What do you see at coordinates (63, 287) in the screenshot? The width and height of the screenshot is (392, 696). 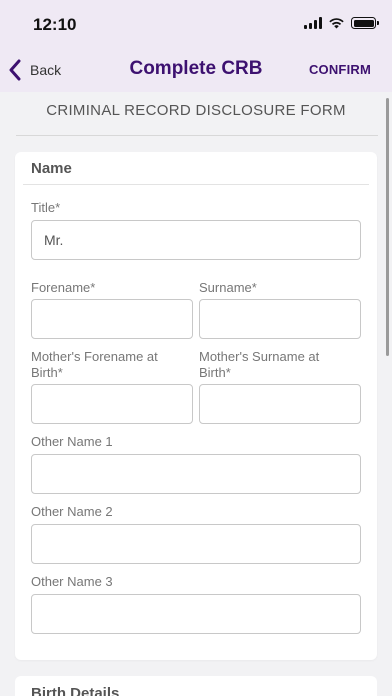 I see `forename-label: Forename*` at bounding box center [63, 287].